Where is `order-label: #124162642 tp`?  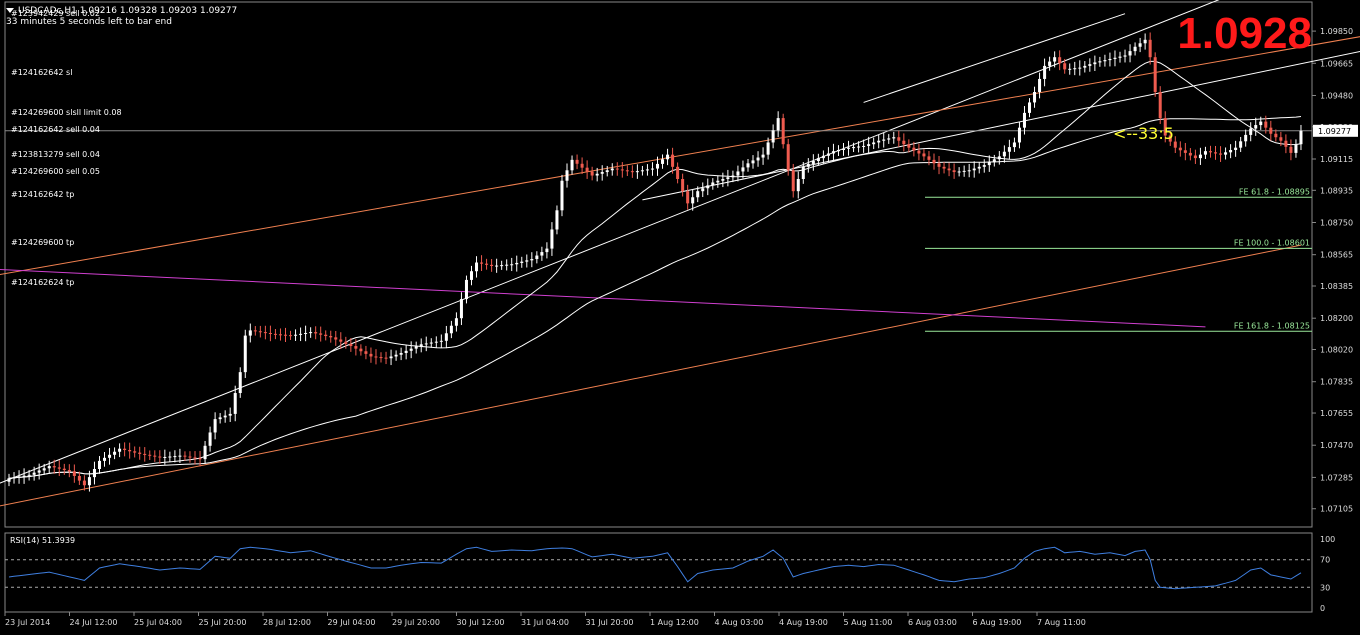 order-label: #124162642 tp is located at coordinates (42, 194).